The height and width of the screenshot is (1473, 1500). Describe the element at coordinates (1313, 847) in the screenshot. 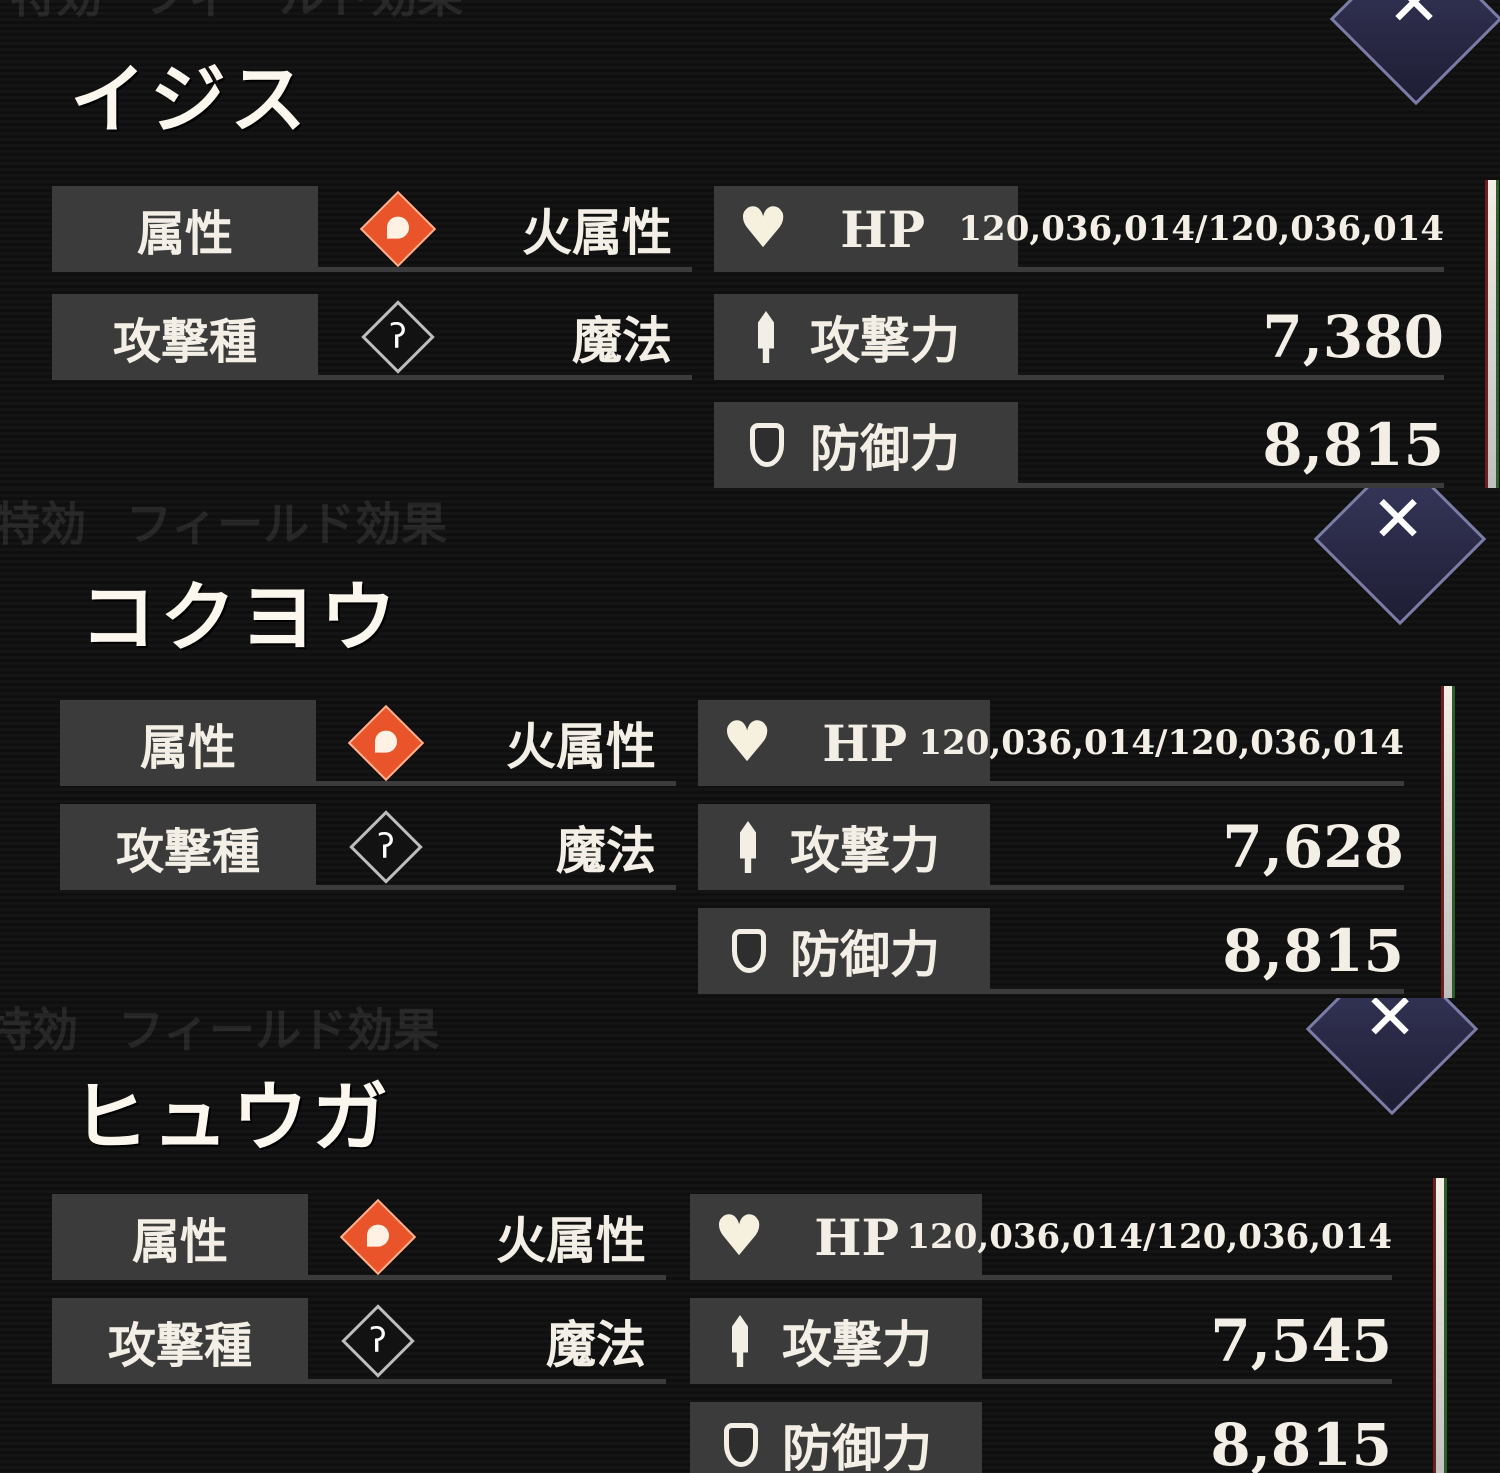

I see `attack-value: 7,628` at that location.